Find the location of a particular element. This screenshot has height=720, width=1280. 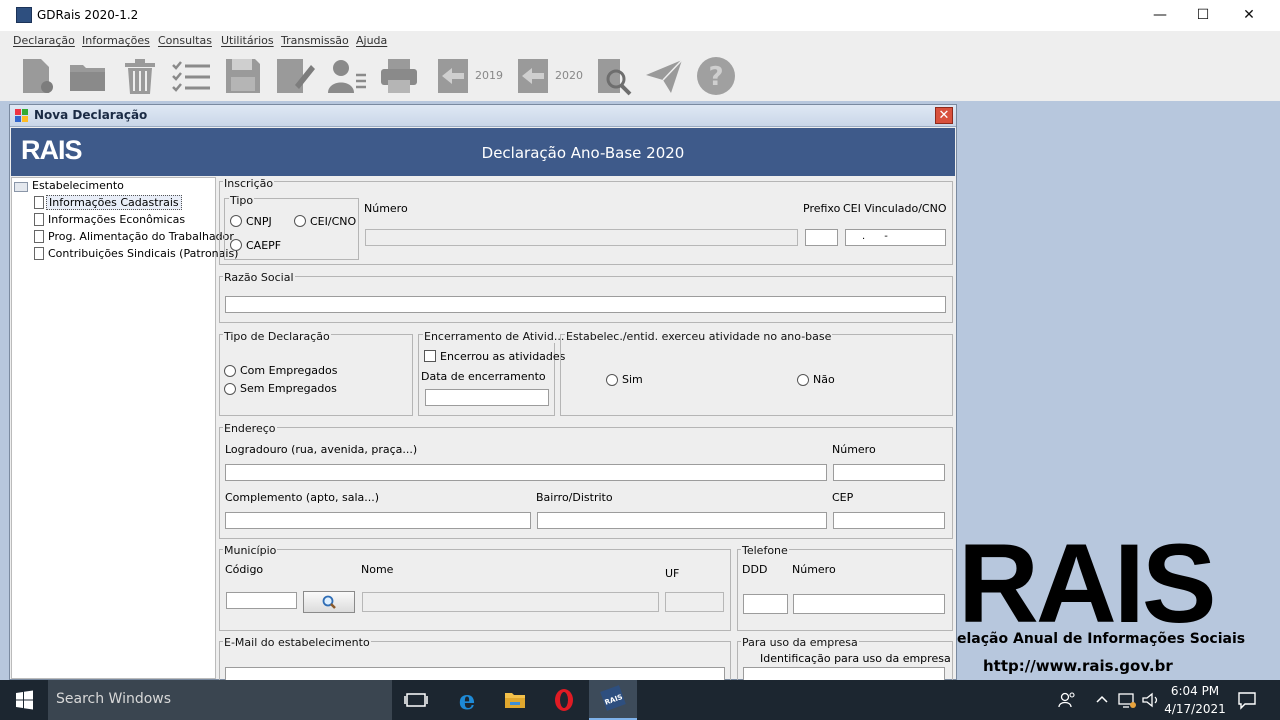

tipo-group is located at coordinates (291, 229).